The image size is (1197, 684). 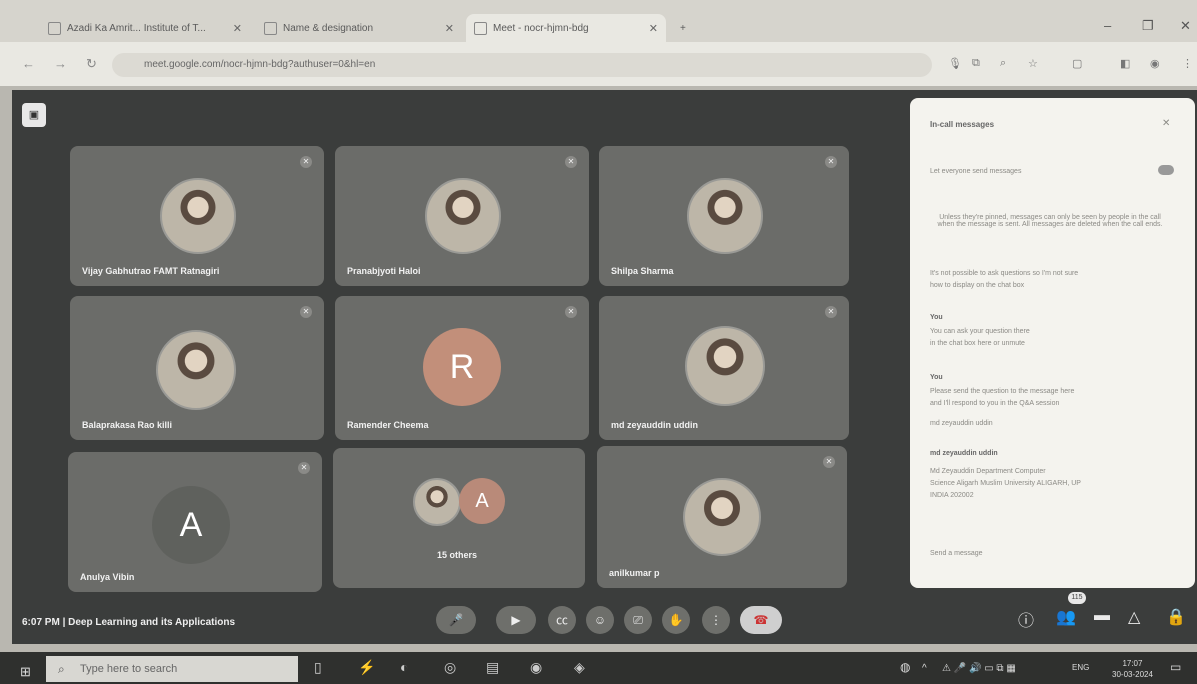 What do you see at coordinates (1176, 617) in the screenshot?
I see `host-controls-icon: 🔒` at bounding box center [1176, 617].